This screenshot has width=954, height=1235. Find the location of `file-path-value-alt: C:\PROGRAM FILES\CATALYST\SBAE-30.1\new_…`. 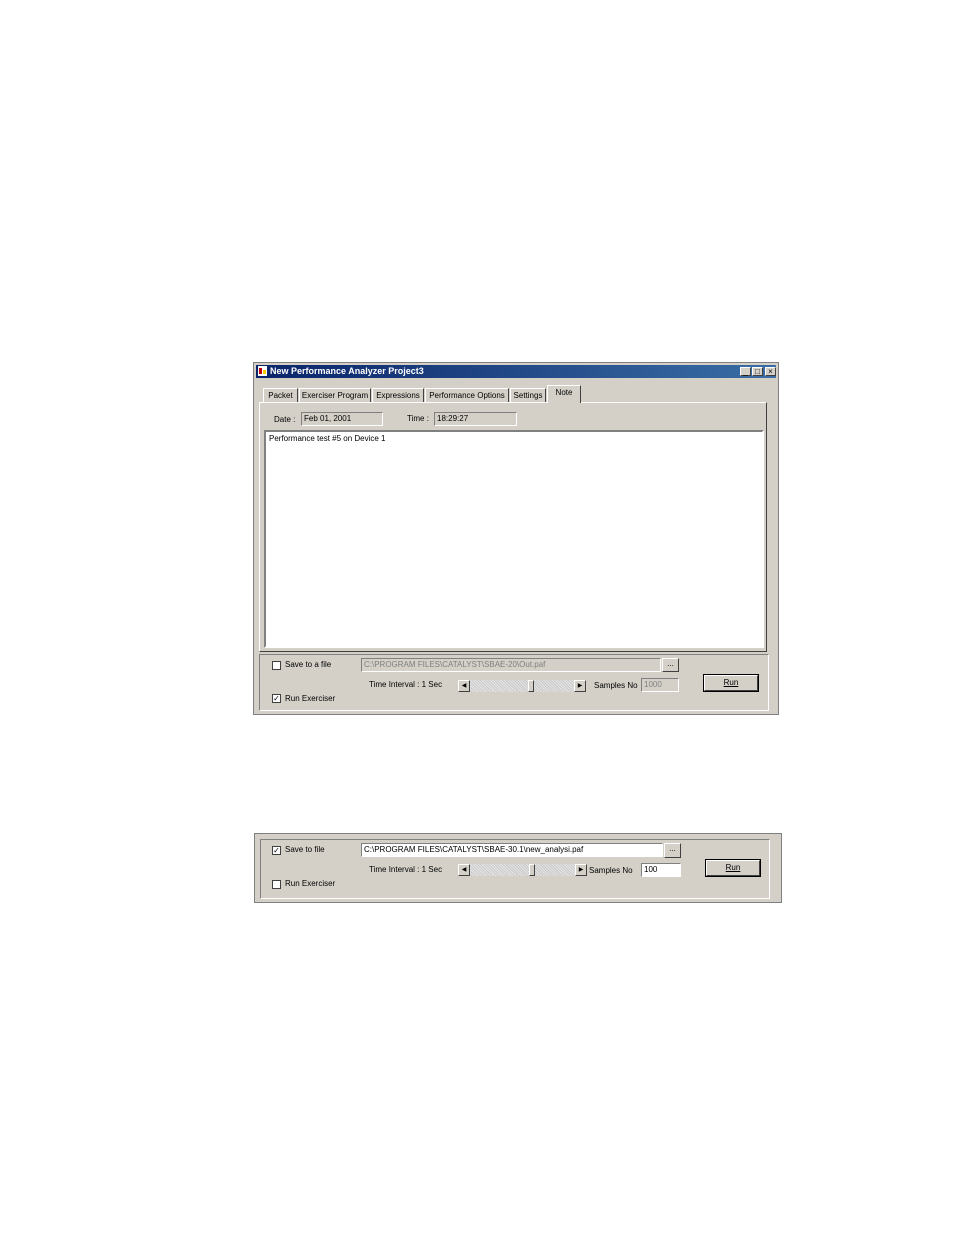

file-path-value-alt: C:\PROGRAM FILES\CATALYST\SBAE-30.1\new_… is located at coordinates (474, 849).